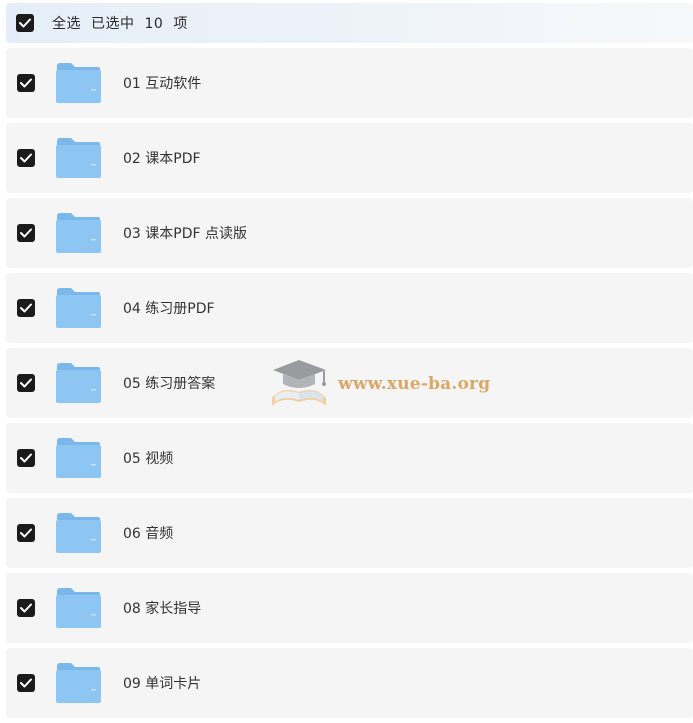 The image size is (693, 723). I want to click on list-item: 05 视频, so click(349, 458).